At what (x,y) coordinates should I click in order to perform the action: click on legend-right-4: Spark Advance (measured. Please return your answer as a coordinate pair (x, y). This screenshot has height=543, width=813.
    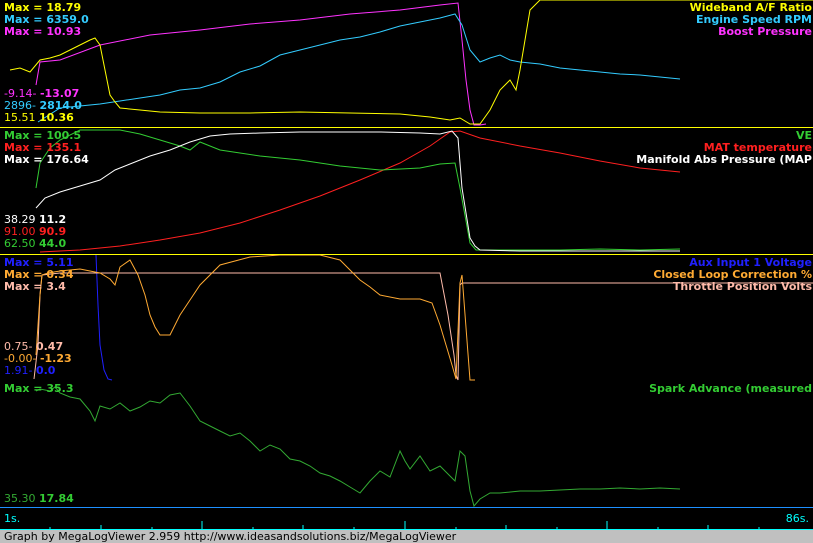
    Looking at the image, I should click on (730, 389).